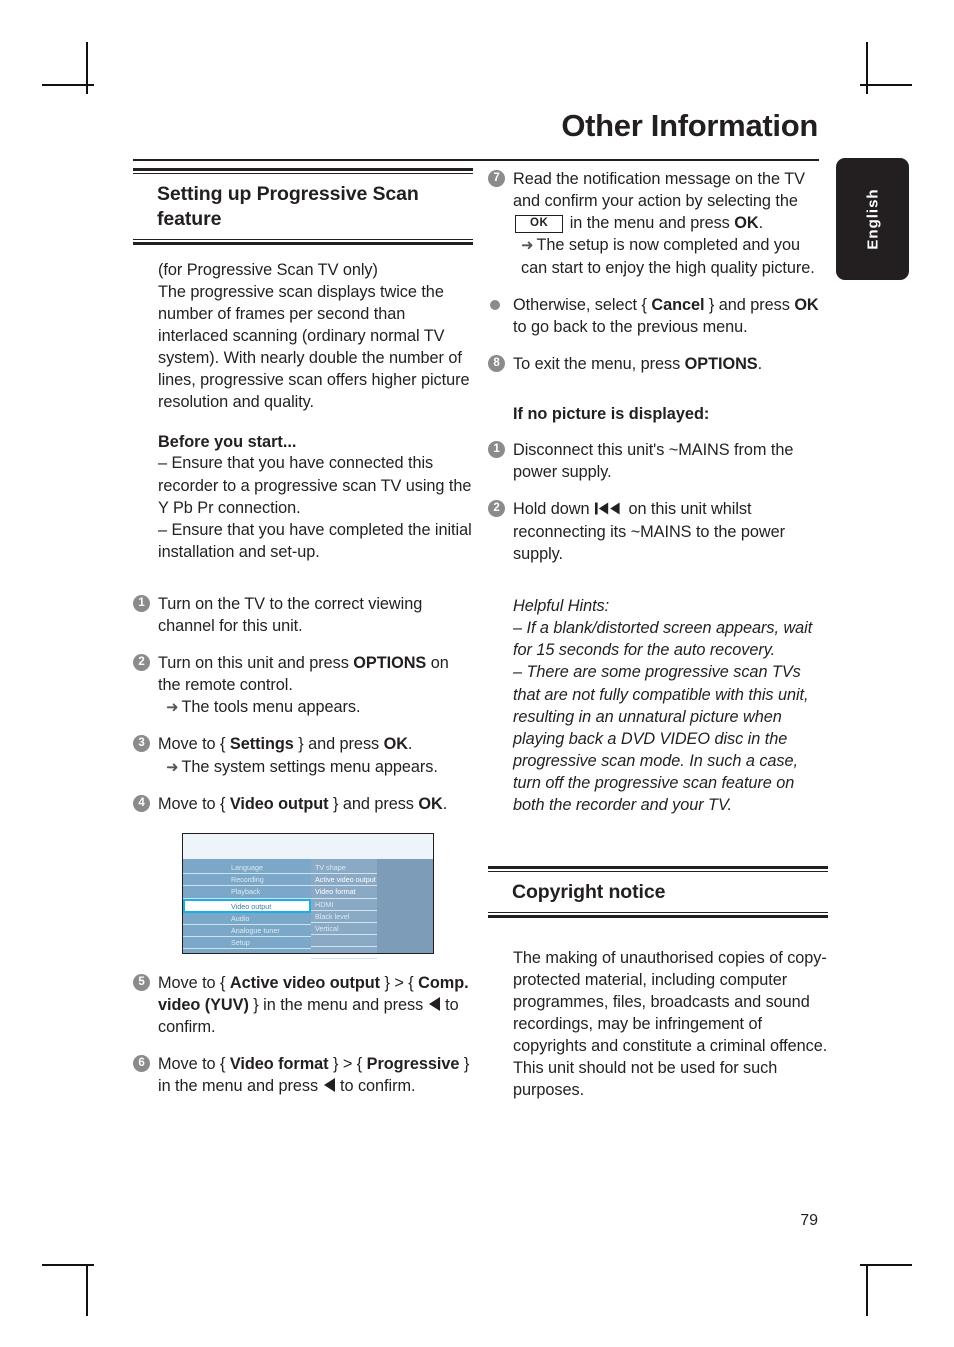 This screenshot has height=1347, width=954. What do you see at coordinates (247, 892) in the screenshot?
I see `osd-left-item-playback: Playback` at bounding box center [247, 892].